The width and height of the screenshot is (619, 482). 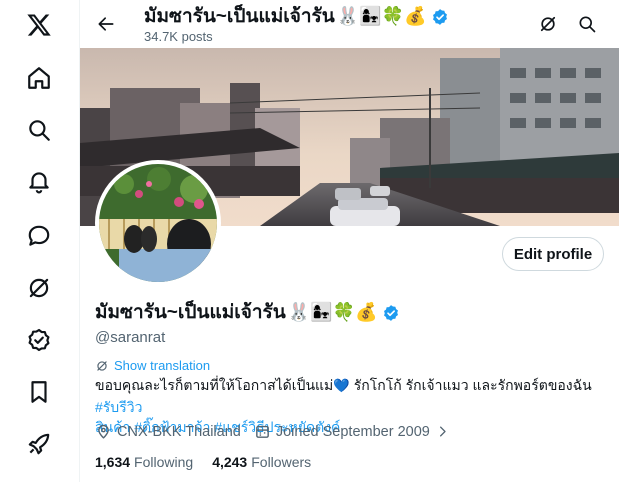 I want to click on chat-bubble-icon, so click(x=39, y=236).